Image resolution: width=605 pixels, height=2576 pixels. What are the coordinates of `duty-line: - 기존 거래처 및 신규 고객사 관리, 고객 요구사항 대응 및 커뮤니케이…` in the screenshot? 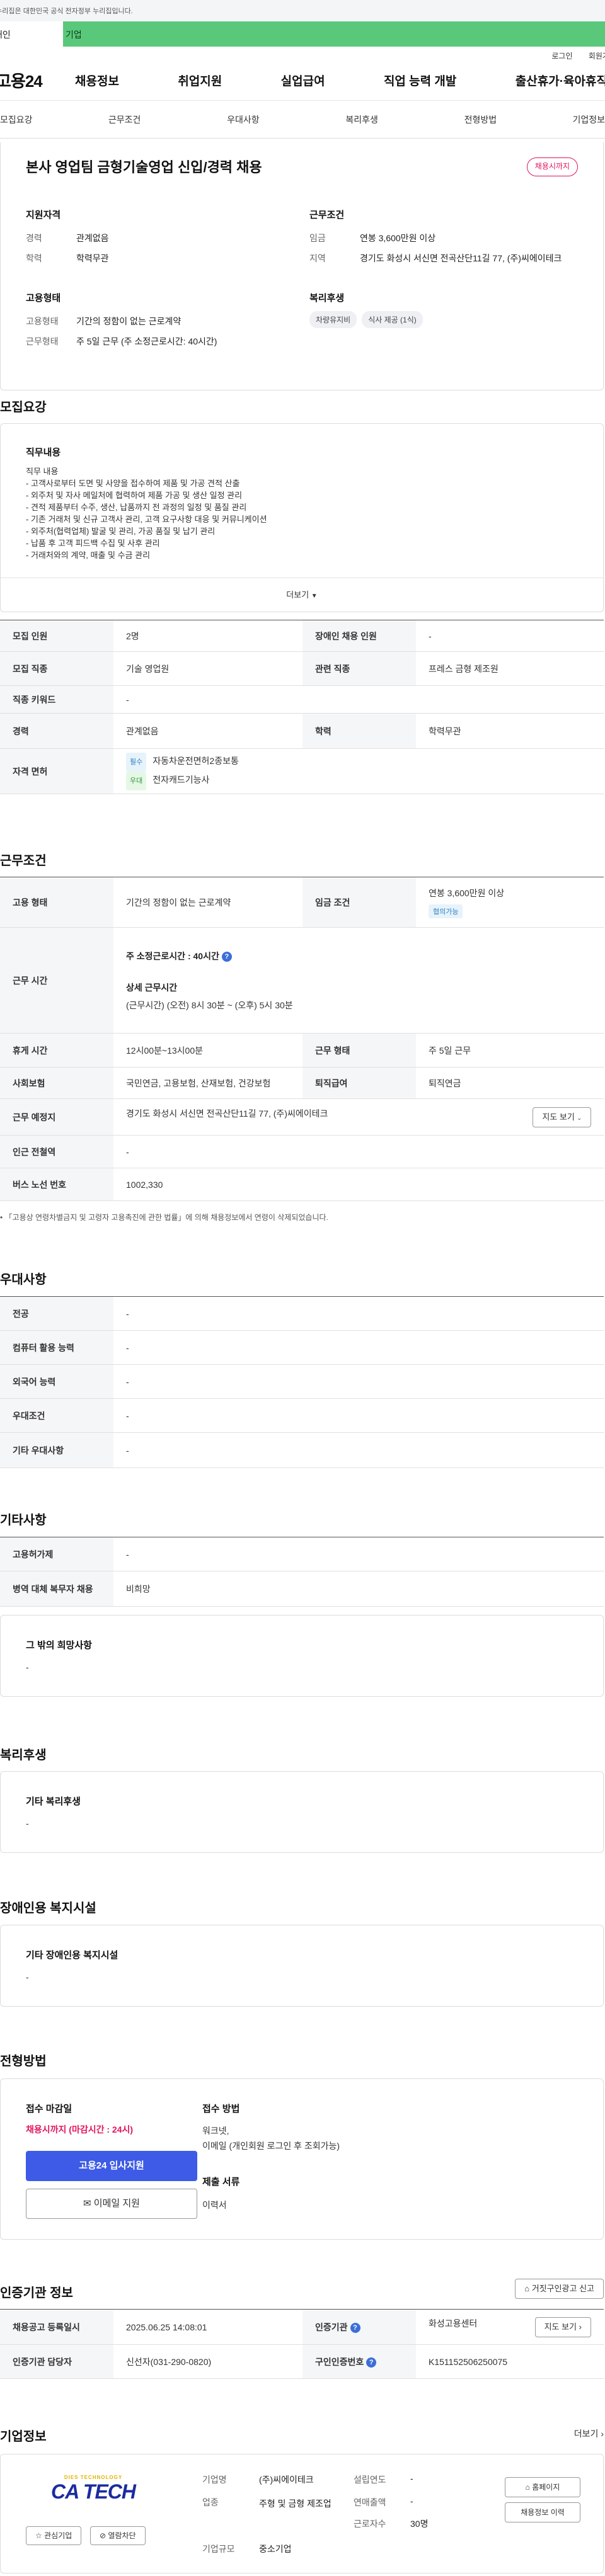 It's located at (146, 519).